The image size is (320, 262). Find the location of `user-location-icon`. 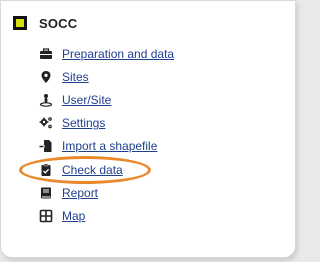

user-location-icon is located at coordinates (46, 100).